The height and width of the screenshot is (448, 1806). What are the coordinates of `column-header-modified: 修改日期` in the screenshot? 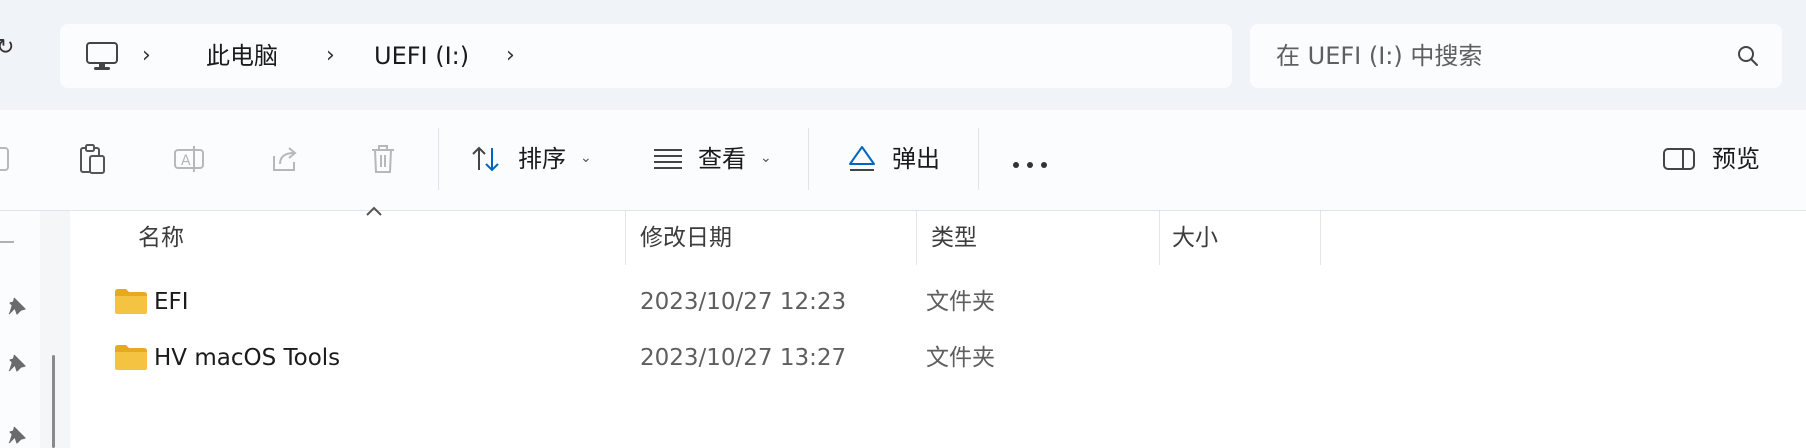 It's located at (771, 238).